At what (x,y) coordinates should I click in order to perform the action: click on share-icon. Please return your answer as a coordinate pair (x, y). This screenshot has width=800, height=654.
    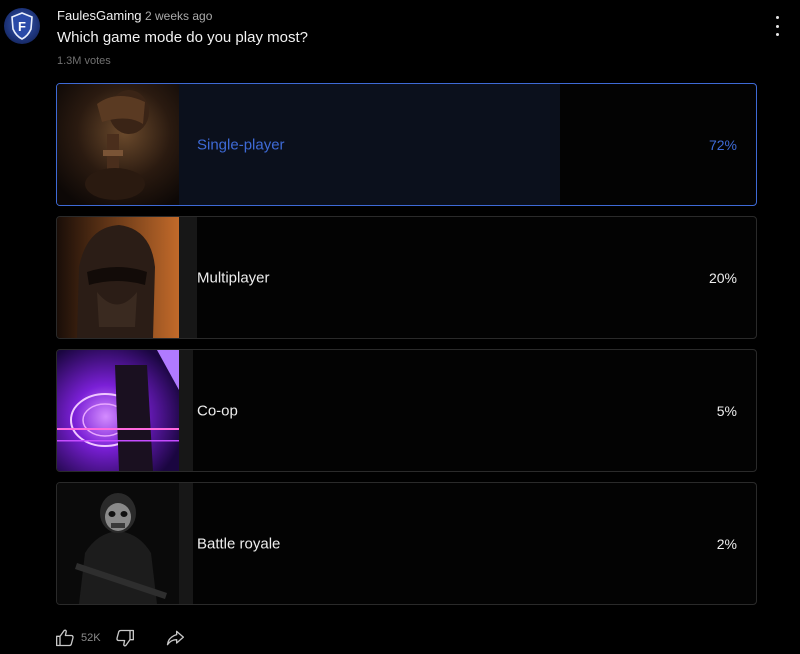
    Looking at the image, I should click on (175, 638).